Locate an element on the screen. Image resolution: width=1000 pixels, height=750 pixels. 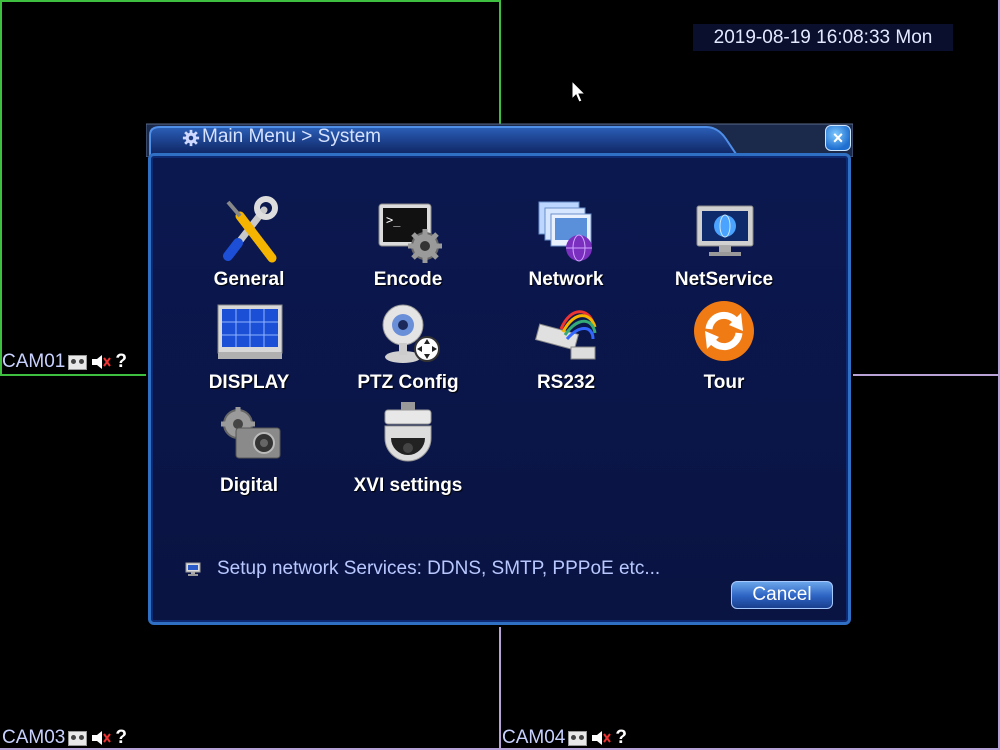
menu-item-label: Network is located at coordinates (566, 279).